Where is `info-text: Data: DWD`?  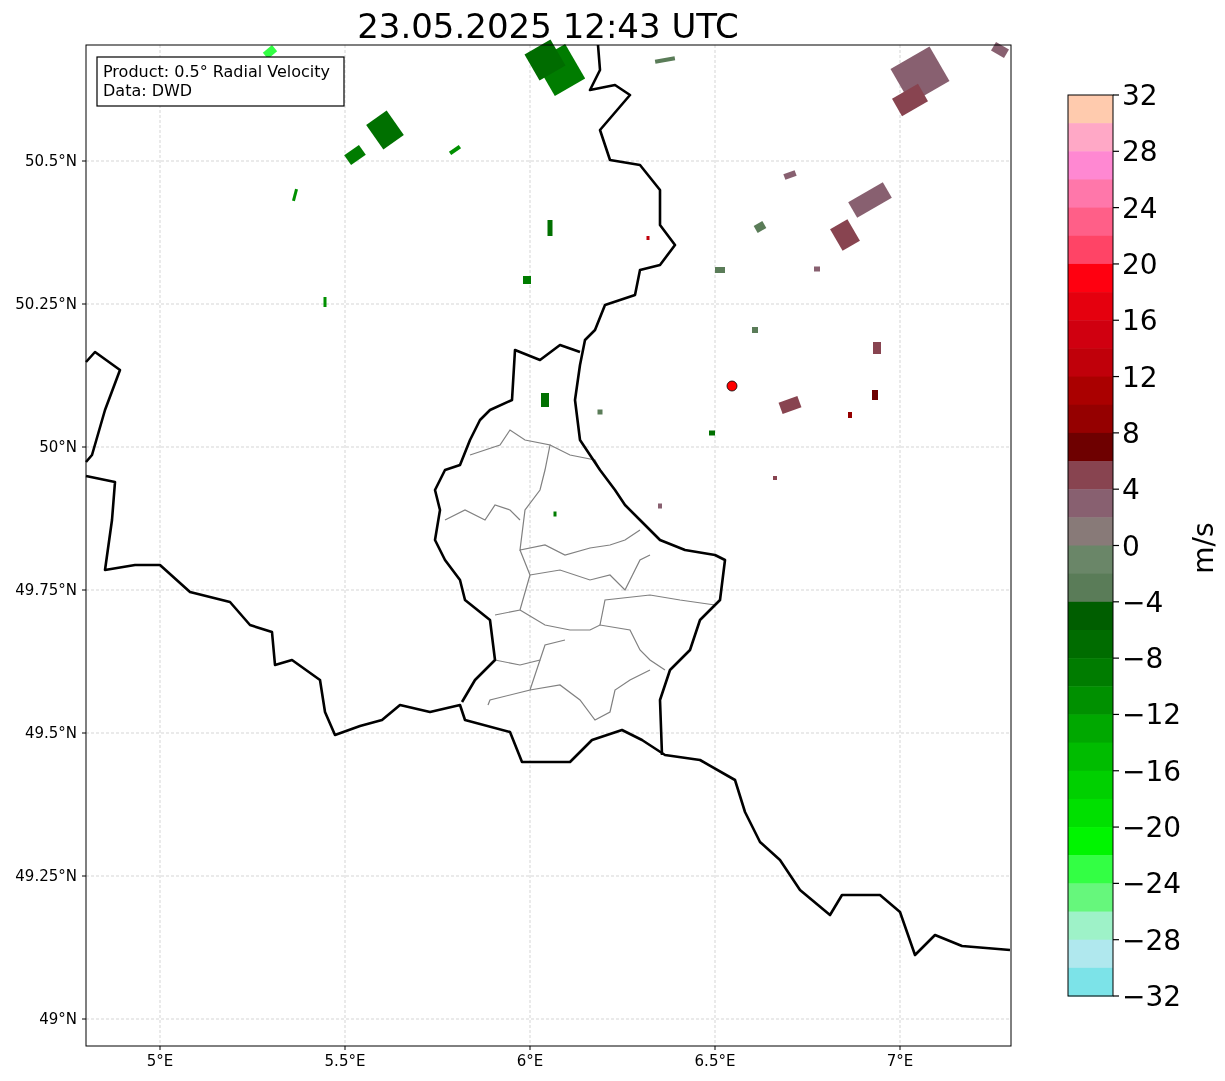 info-text: Data: DWD is located at coordinates (148, 90).